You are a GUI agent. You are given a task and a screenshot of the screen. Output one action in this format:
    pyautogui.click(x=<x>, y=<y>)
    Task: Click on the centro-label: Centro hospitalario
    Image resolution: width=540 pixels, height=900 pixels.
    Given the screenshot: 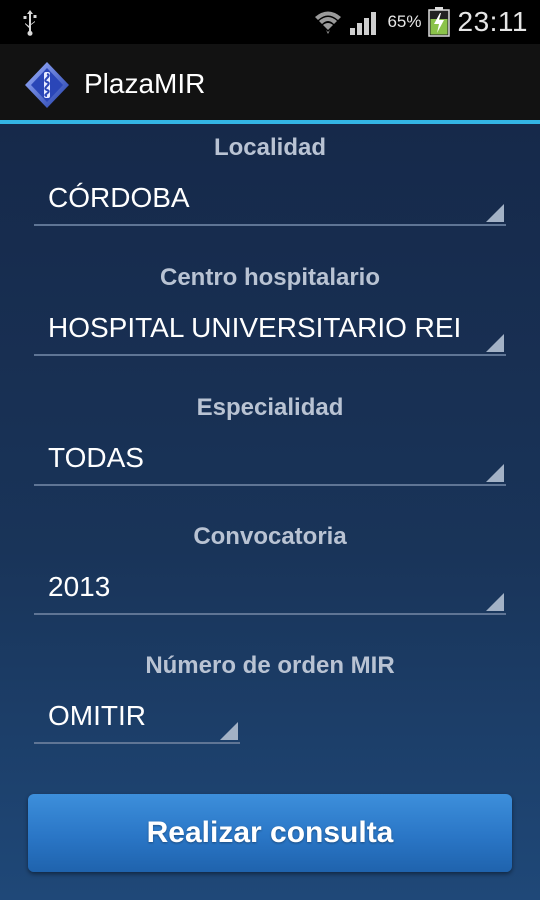 What is the action you would take?
    pyautogui.click(x=270, y=277)
    